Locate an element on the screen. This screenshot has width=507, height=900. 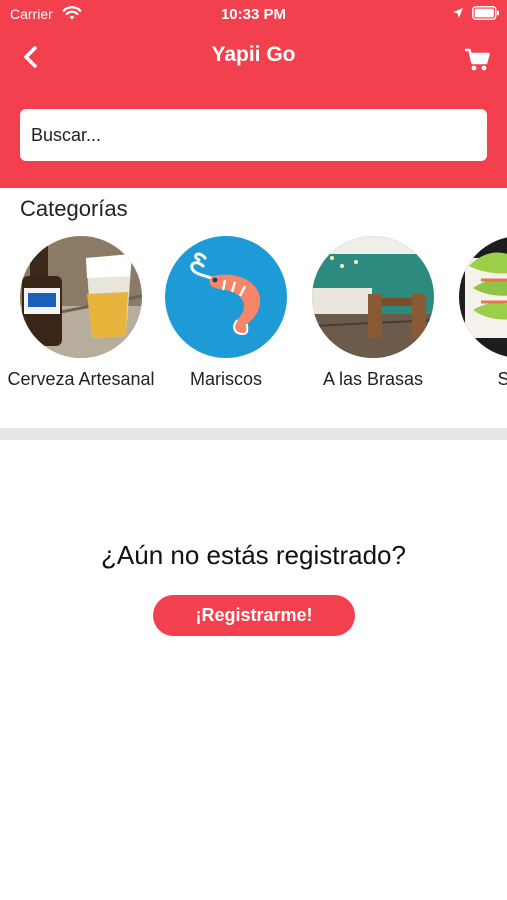
location-arrow-icon is located at coordinates (458, 13).